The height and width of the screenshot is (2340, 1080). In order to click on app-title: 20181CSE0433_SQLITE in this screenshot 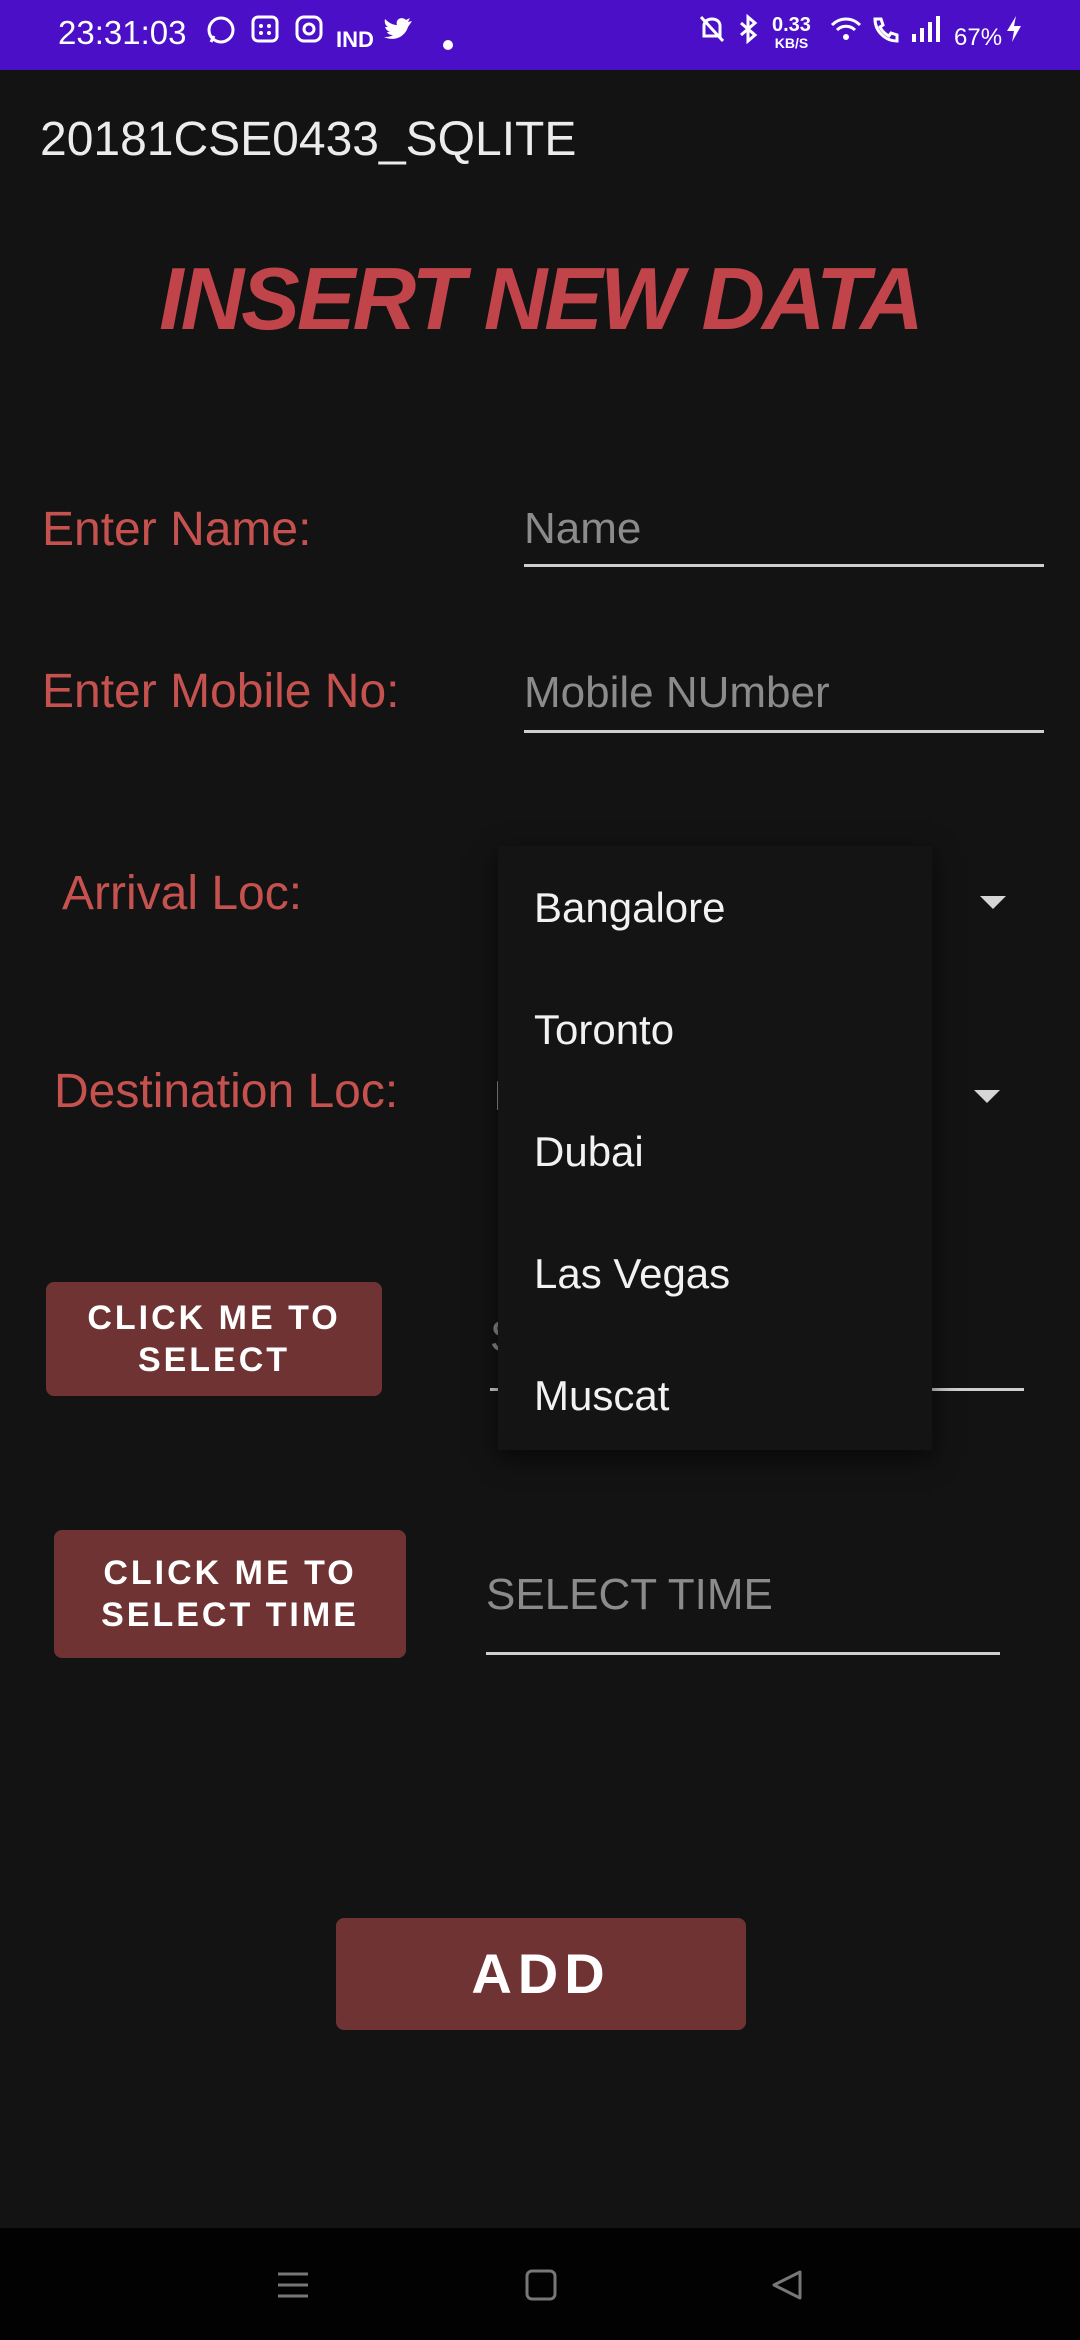, I will do `click(308, 139)`.